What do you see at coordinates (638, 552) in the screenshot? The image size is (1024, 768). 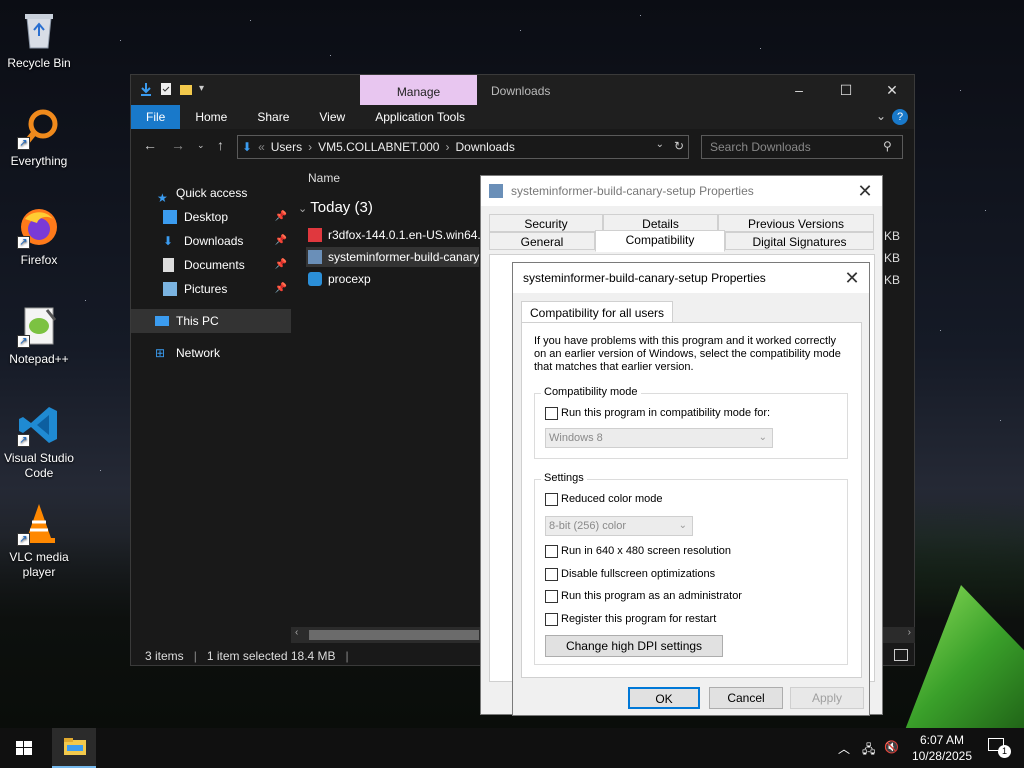 I see `resolution-640-checkbox: Run in 640 x 480 screen resolution` at bounding box center [638, 552].